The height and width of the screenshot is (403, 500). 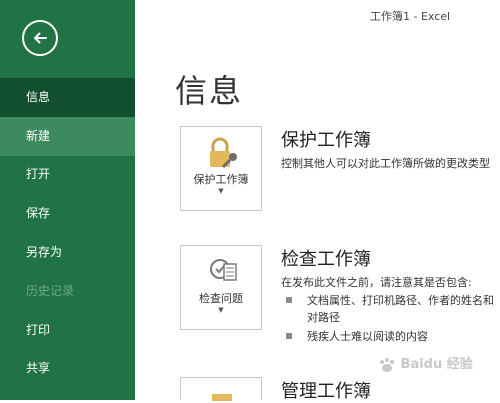 I want to click on watermark-text: Baidu 经验, so click(x=436, y=364).